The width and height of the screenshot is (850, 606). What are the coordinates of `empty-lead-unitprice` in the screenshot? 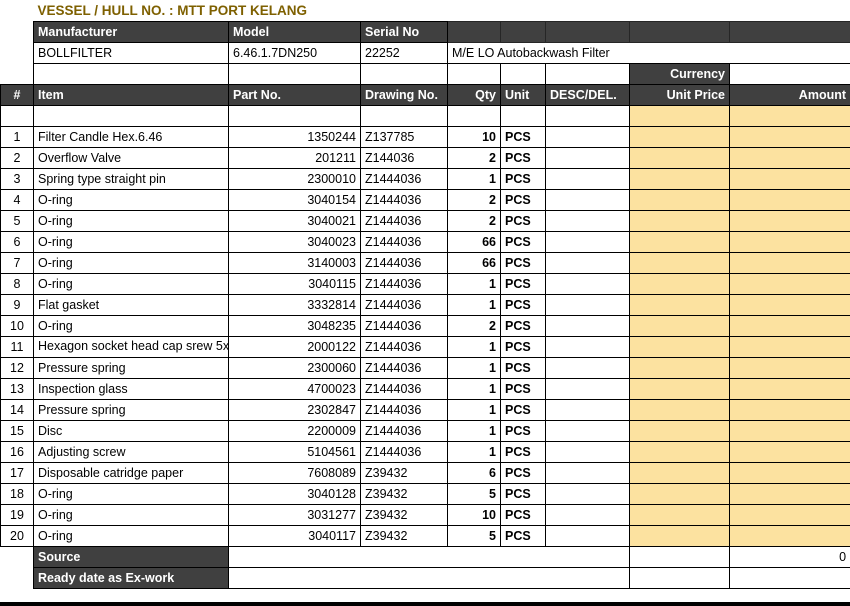 It's located at (679, 115).